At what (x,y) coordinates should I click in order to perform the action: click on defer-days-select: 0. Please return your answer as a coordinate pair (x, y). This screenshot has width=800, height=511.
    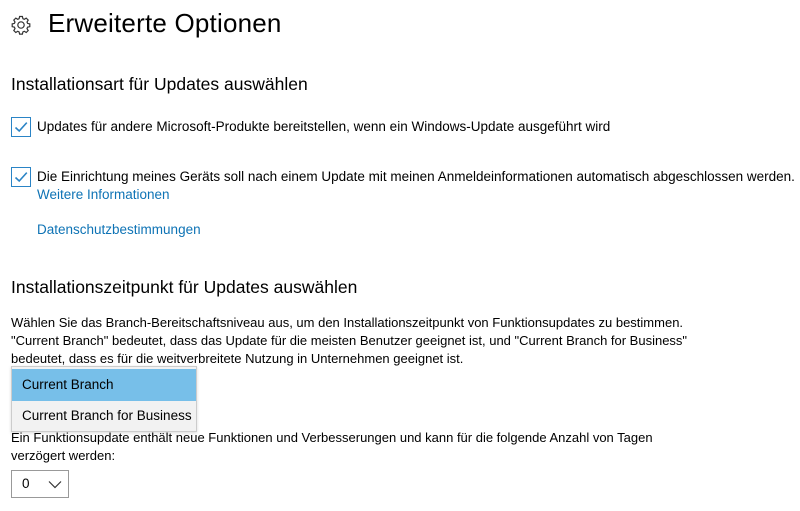
    Looking at the image, I should click on (40, 484).